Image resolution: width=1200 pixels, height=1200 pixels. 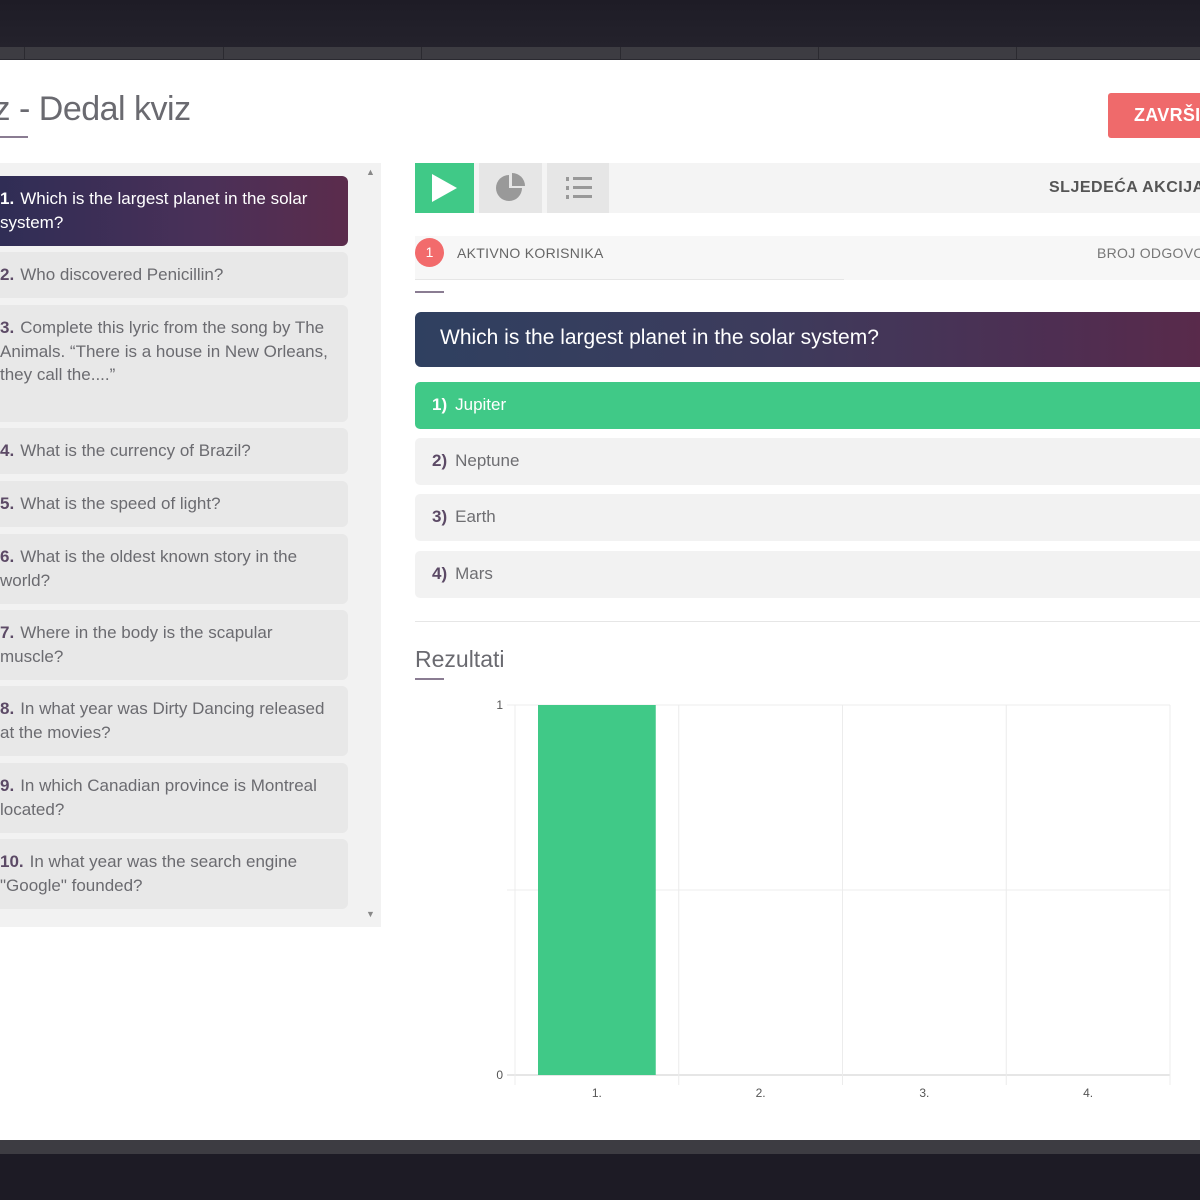 I want to click on scroll-down-icon: ▼, so click(x=370, y=914).